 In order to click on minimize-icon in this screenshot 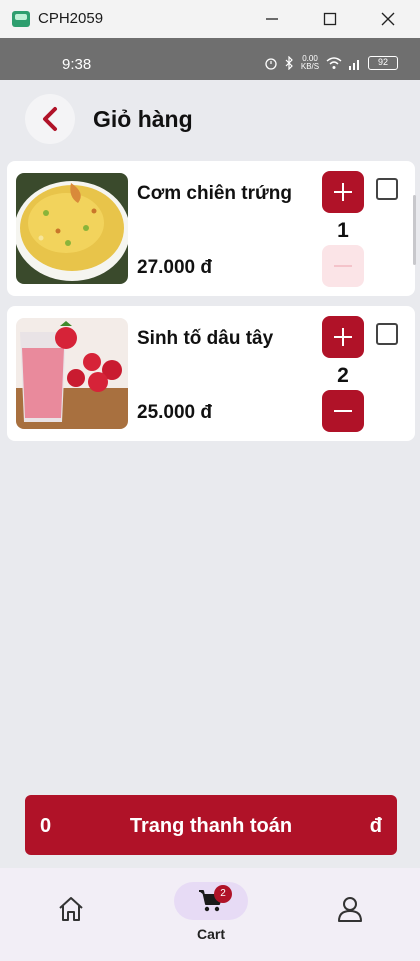, I will do `click(272, 19)`.